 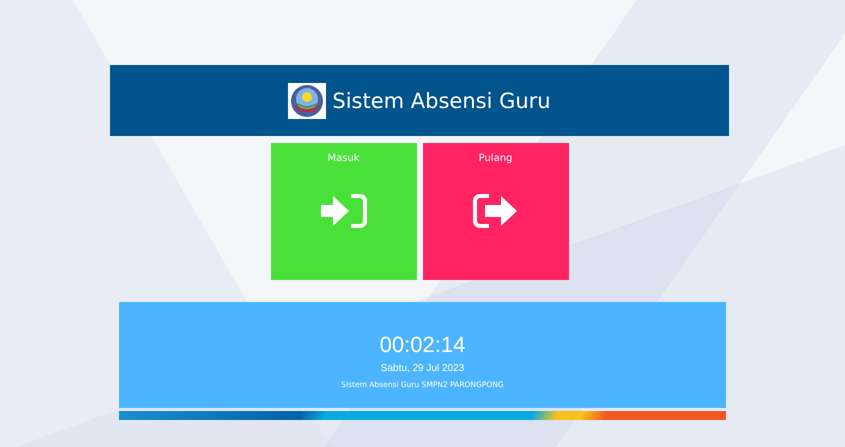 I want to click on app-title: Sistem Absensi Guru, so click(x=441, y=100).